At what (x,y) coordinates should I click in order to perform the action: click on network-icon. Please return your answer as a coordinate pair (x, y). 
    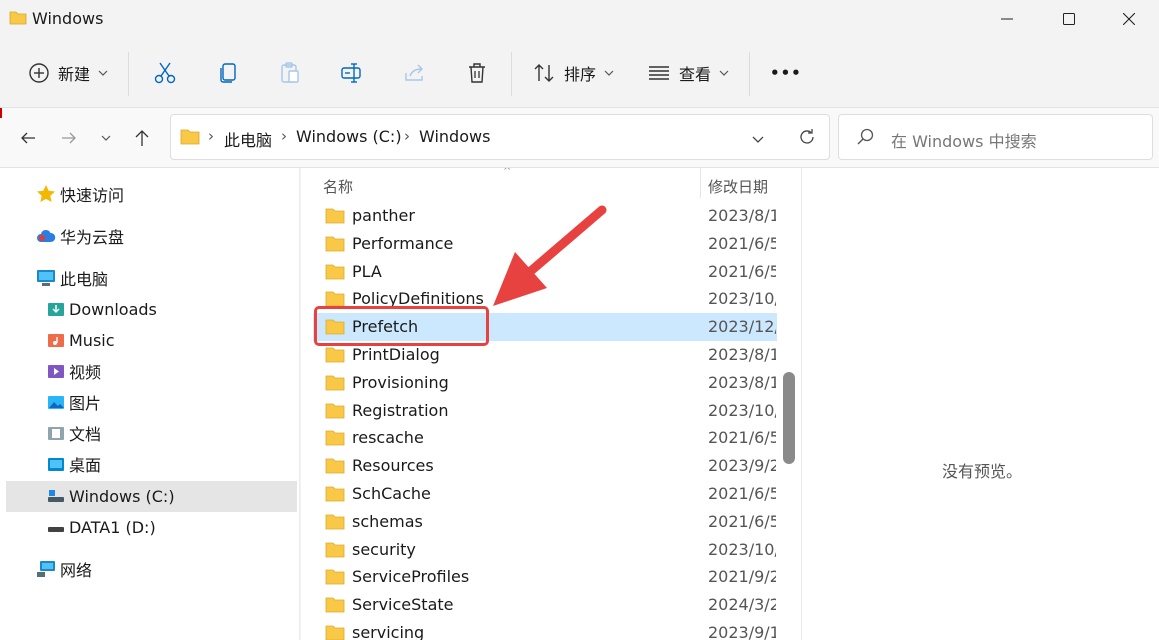
    Looking at the image, I should click on (46, 569).